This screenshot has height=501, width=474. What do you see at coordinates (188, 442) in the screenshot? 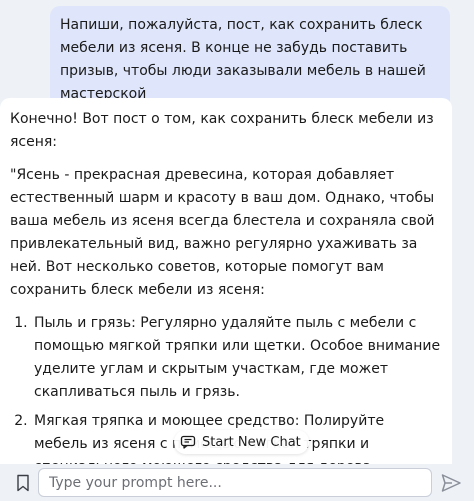
I see `chat-sparkle-icon` at bounding box center [188, 442].